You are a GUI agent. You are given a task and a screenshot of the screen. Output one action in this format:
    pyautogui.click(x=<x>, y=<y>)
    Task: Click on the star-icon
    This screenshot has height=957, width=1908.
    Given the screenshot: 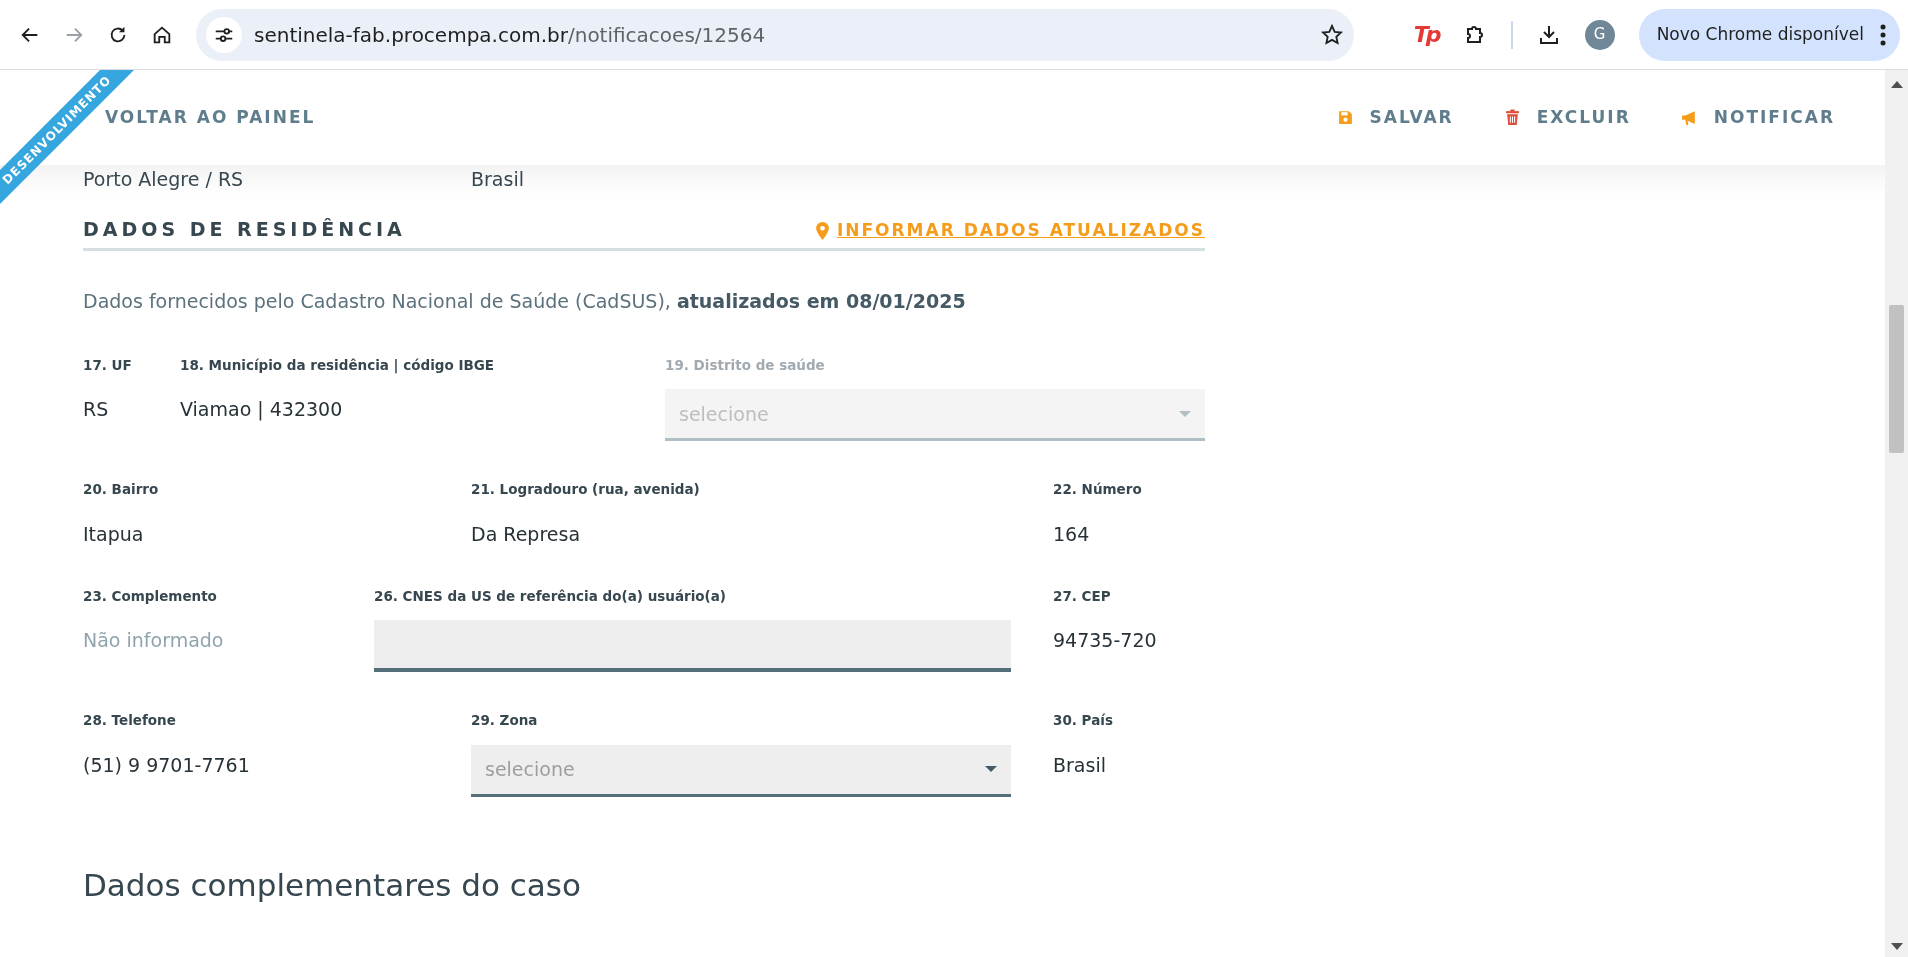 What is the action you would take?
    pyautogui.click(x=1332, y=34)
    